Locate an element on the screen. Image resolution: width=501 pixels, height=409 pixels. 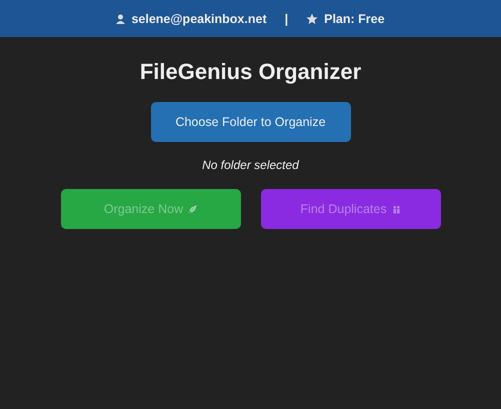
choose-folder-button: Choose Folder to Organize is located at coordinates (250, 122).